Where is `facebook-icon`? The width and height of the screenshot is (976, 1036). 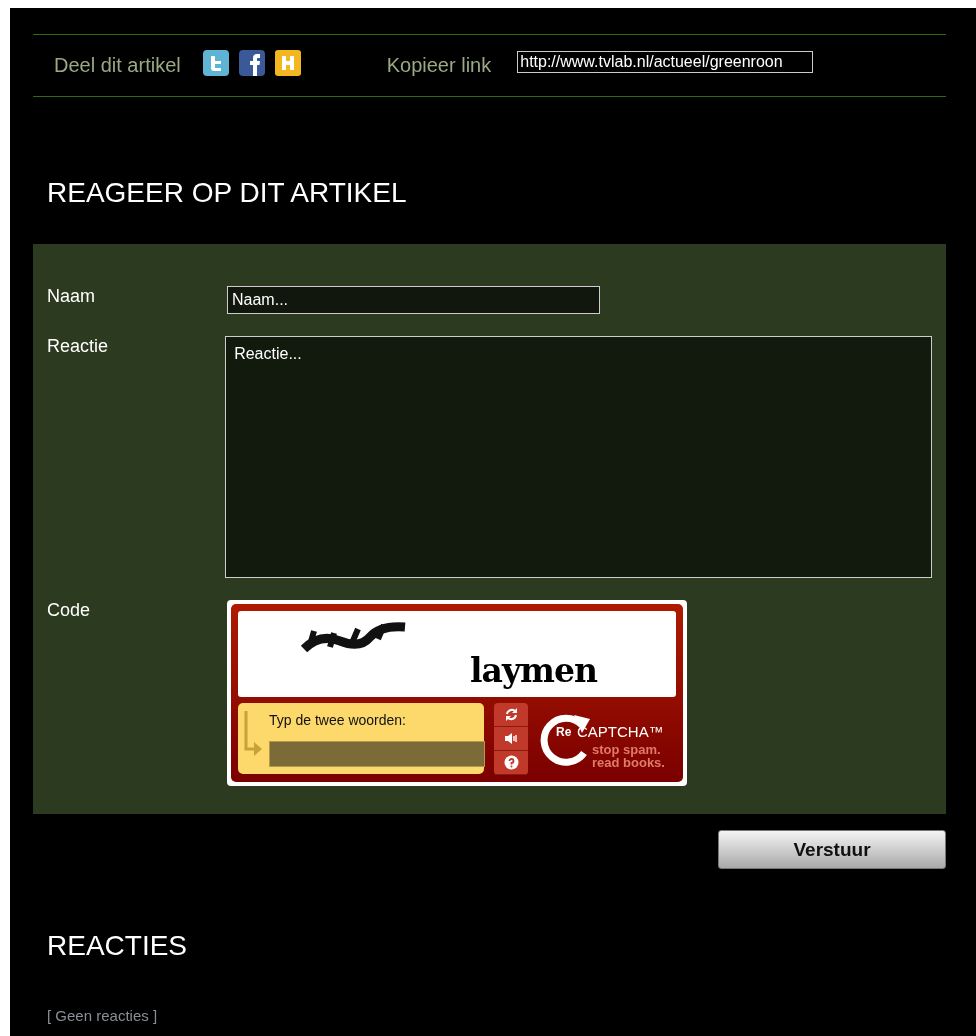
facebook-icon is located at coordinates (251, 62).